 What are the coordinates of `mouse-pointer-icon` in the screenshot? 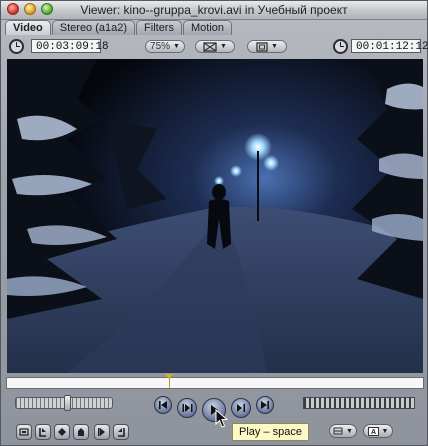 It's located at (222, 418).